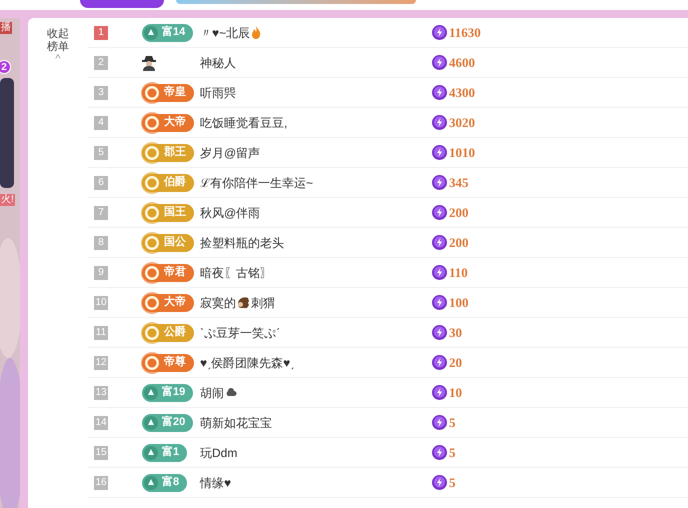 The width and height of the screenshot is (688, 508). What do you see at coordinates (465, 33) in the screenshot?
I see `contribution-score: 11630` at bounding box center [465, 33].